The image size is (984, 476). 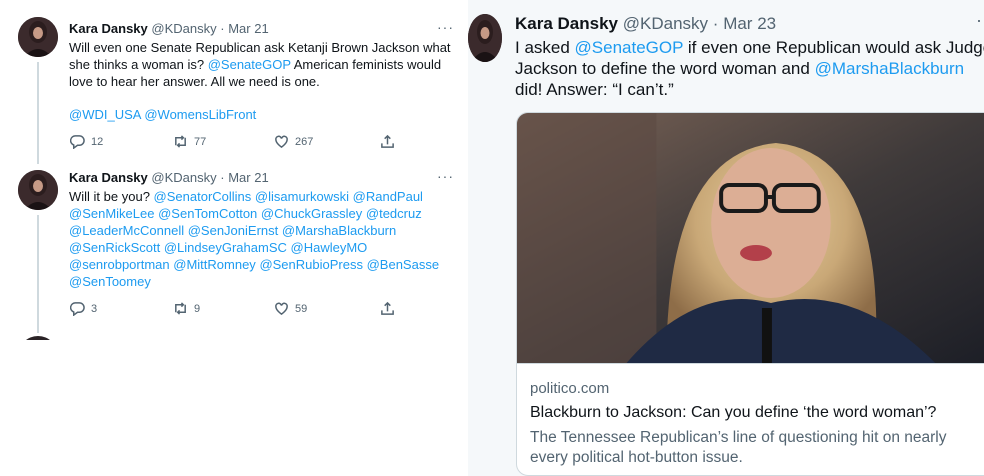 I want to click on reply-button: 3, so click(x=121, y=308).